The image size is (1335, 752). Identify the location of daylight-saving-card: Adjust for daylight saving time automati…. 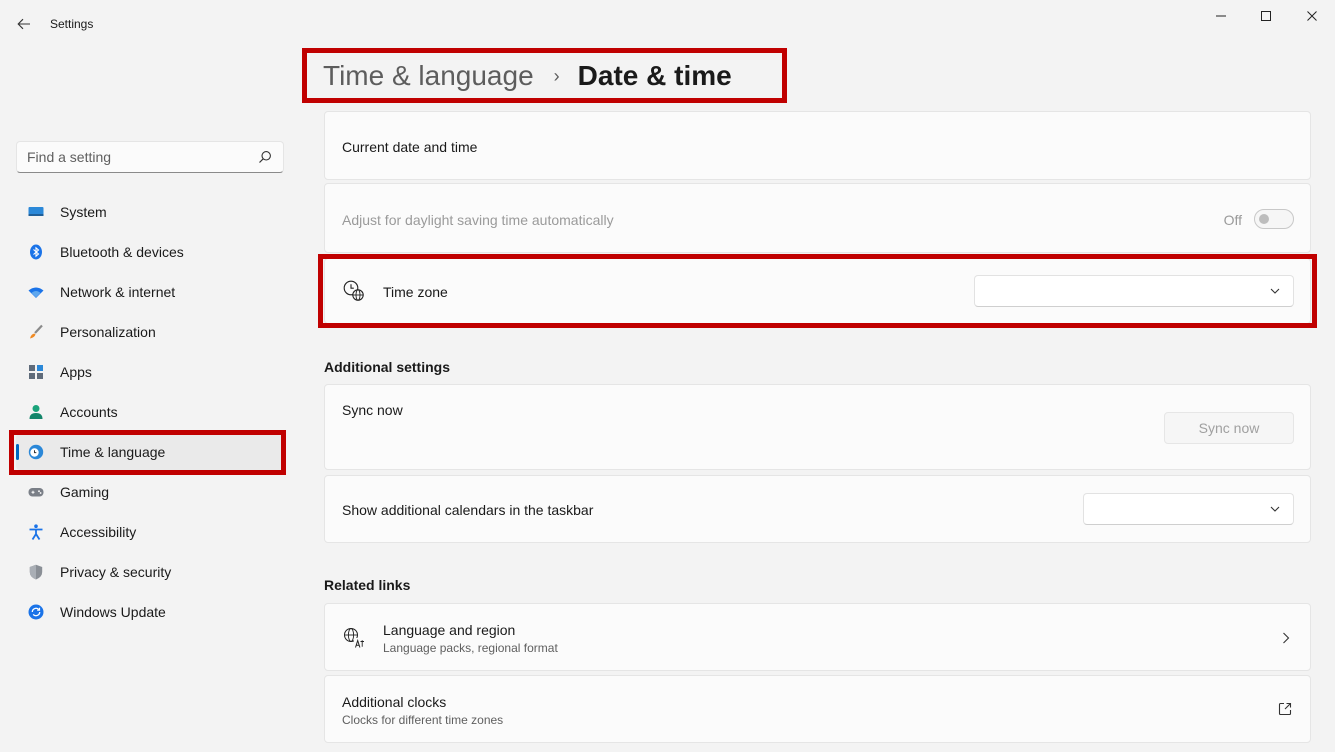
(817, 218).